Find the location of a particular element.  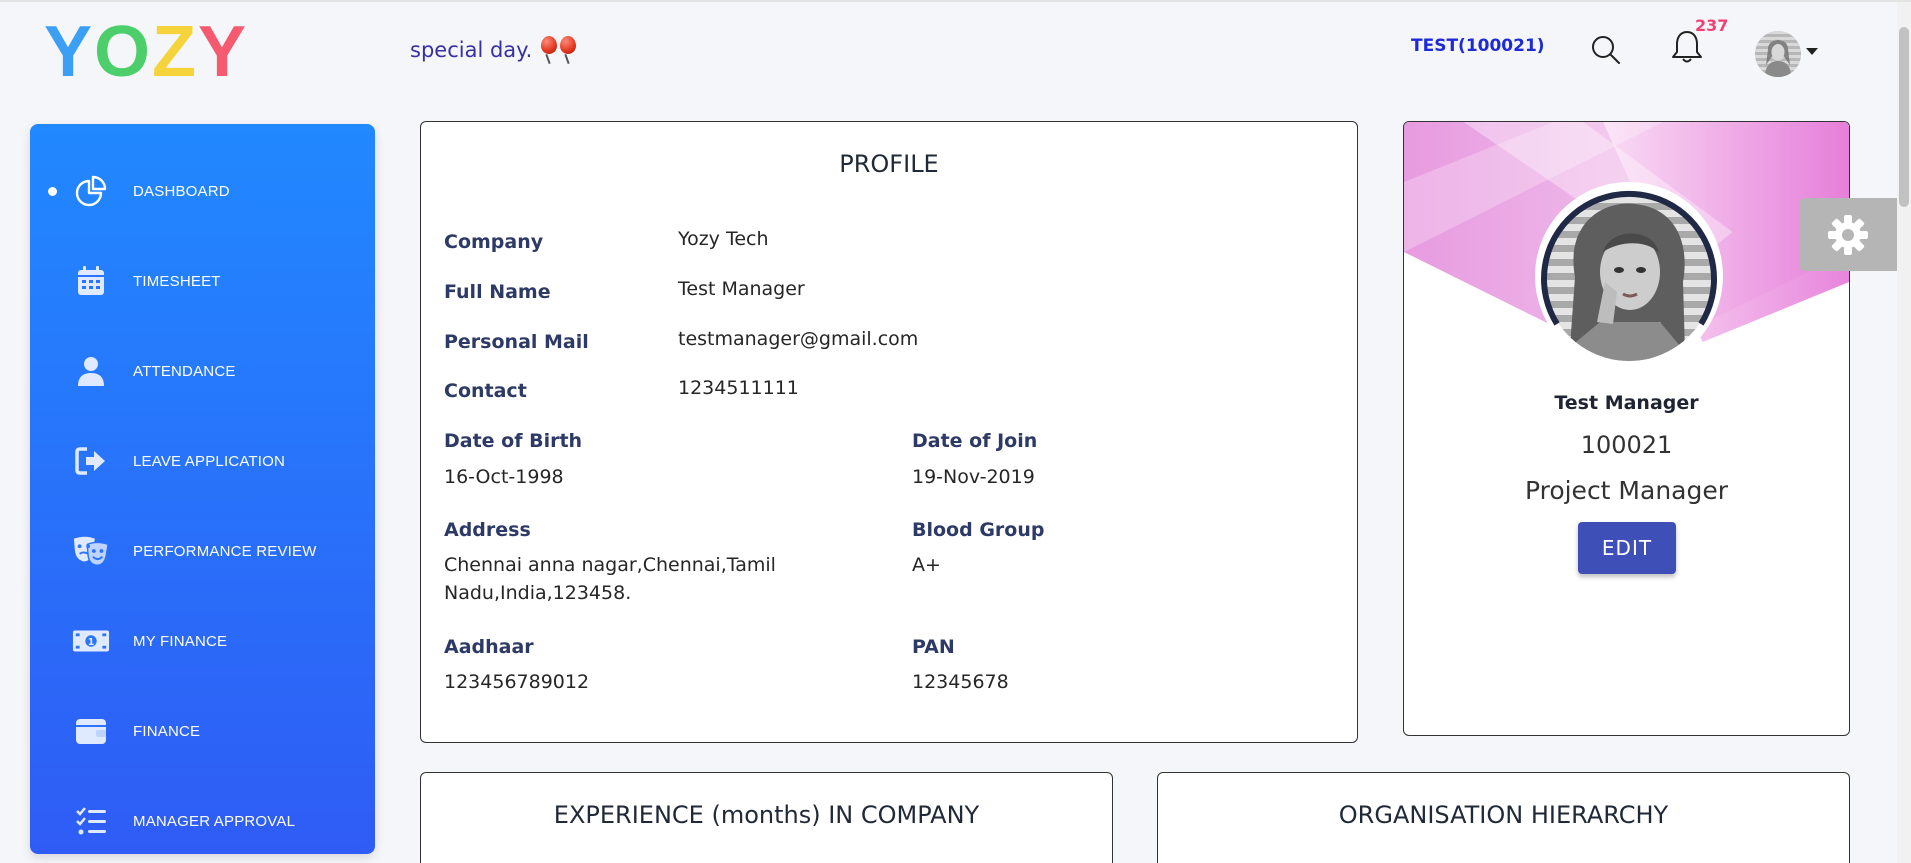

sidebar-item-timesheet: TIMESHEET is located at coordinates (202, 281).